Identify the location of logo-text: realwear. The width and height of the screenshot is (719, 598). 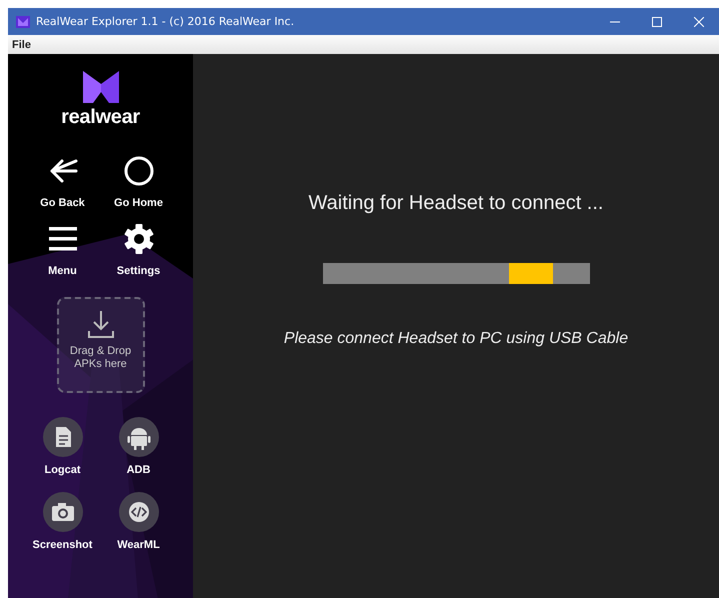
(100, 117).